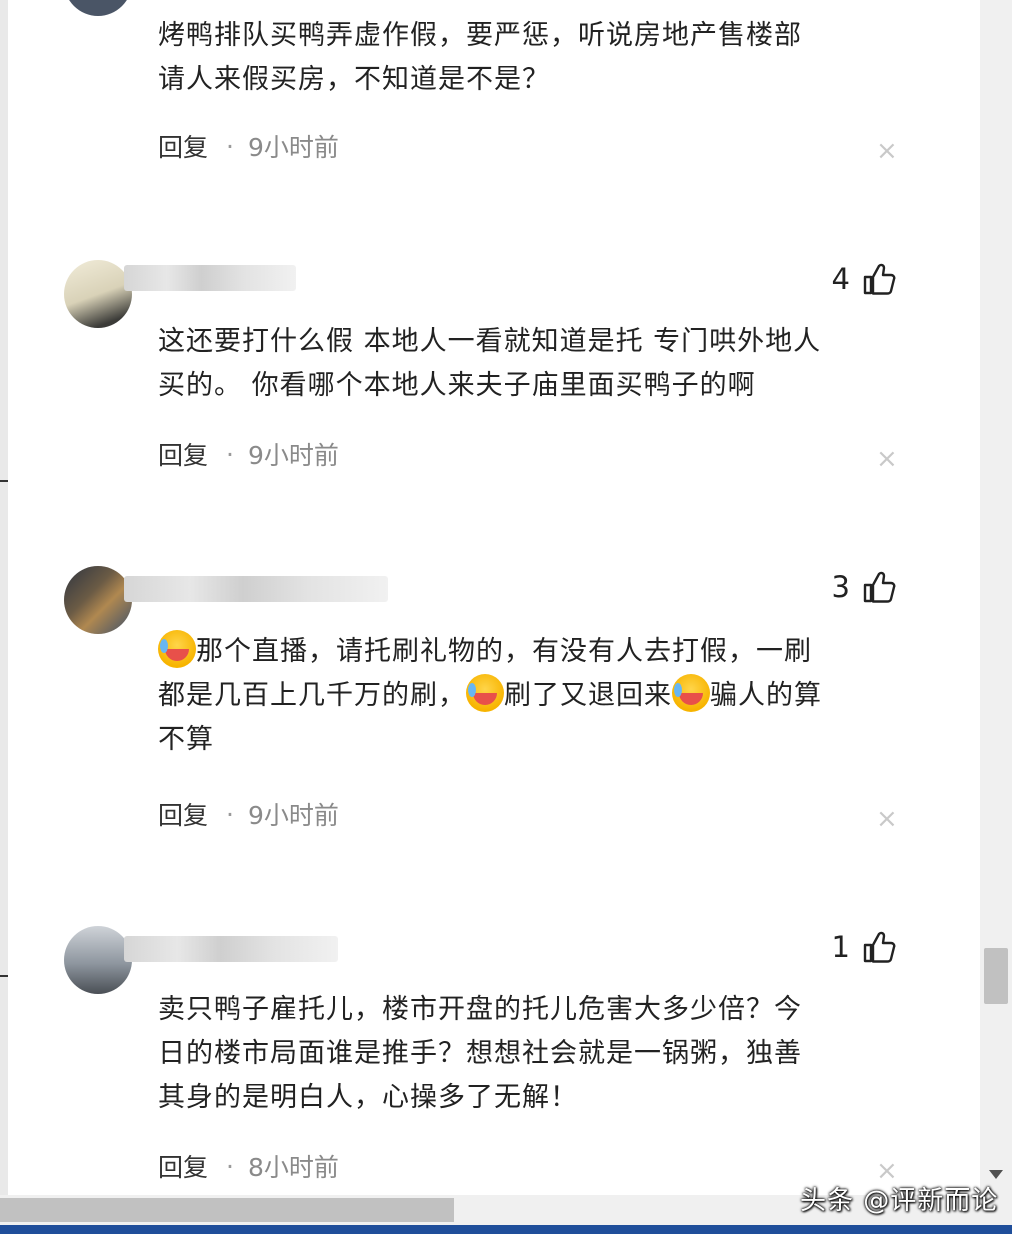 The height and width of the screenshot is (1234, 1012). Describe the element at coordinates (996, 597) in the screenshot. I see `vertical-scrollbar` at that location.